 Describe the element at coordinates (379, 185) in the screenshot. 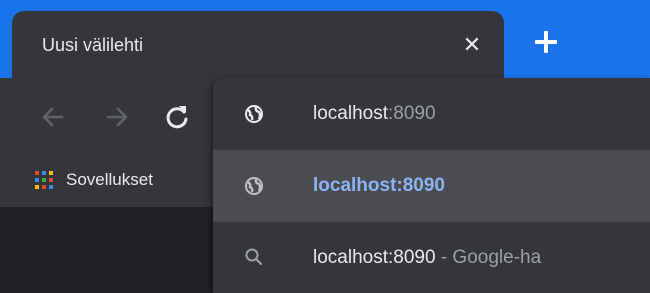

I see `suggestion-url: localhost:8090` at that location.